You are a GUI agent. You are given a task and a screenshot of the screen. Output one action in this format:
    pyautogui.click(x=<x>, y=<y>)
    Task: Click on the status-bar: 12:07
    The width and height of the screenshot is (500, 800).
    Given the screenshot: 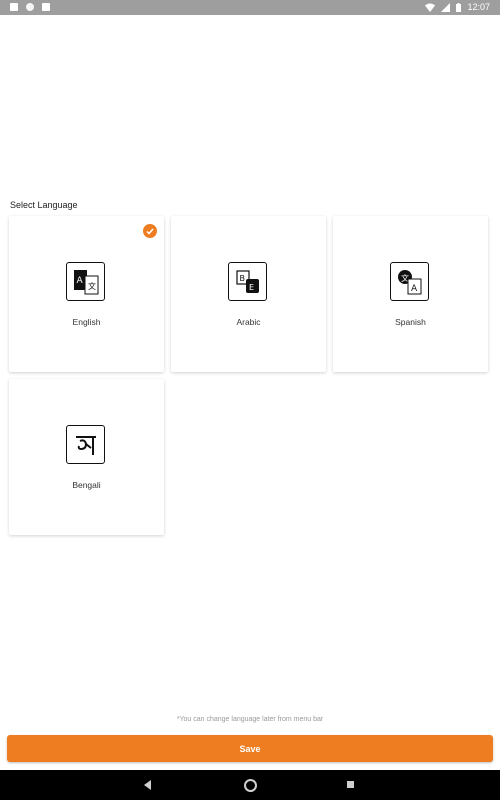 What is the action you would take?
    pyautogui.click(x=250, y=7)
    